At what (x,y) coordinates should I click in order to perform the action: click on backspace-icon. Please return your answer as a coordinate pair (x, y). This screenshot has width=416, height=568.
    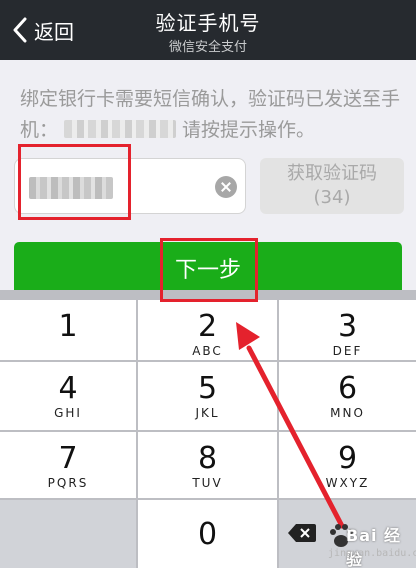
    Looking at the image, I should click on (302, 533).